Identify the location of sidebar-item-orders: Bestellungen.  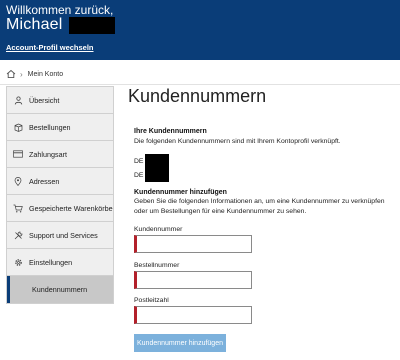
(60, 127).